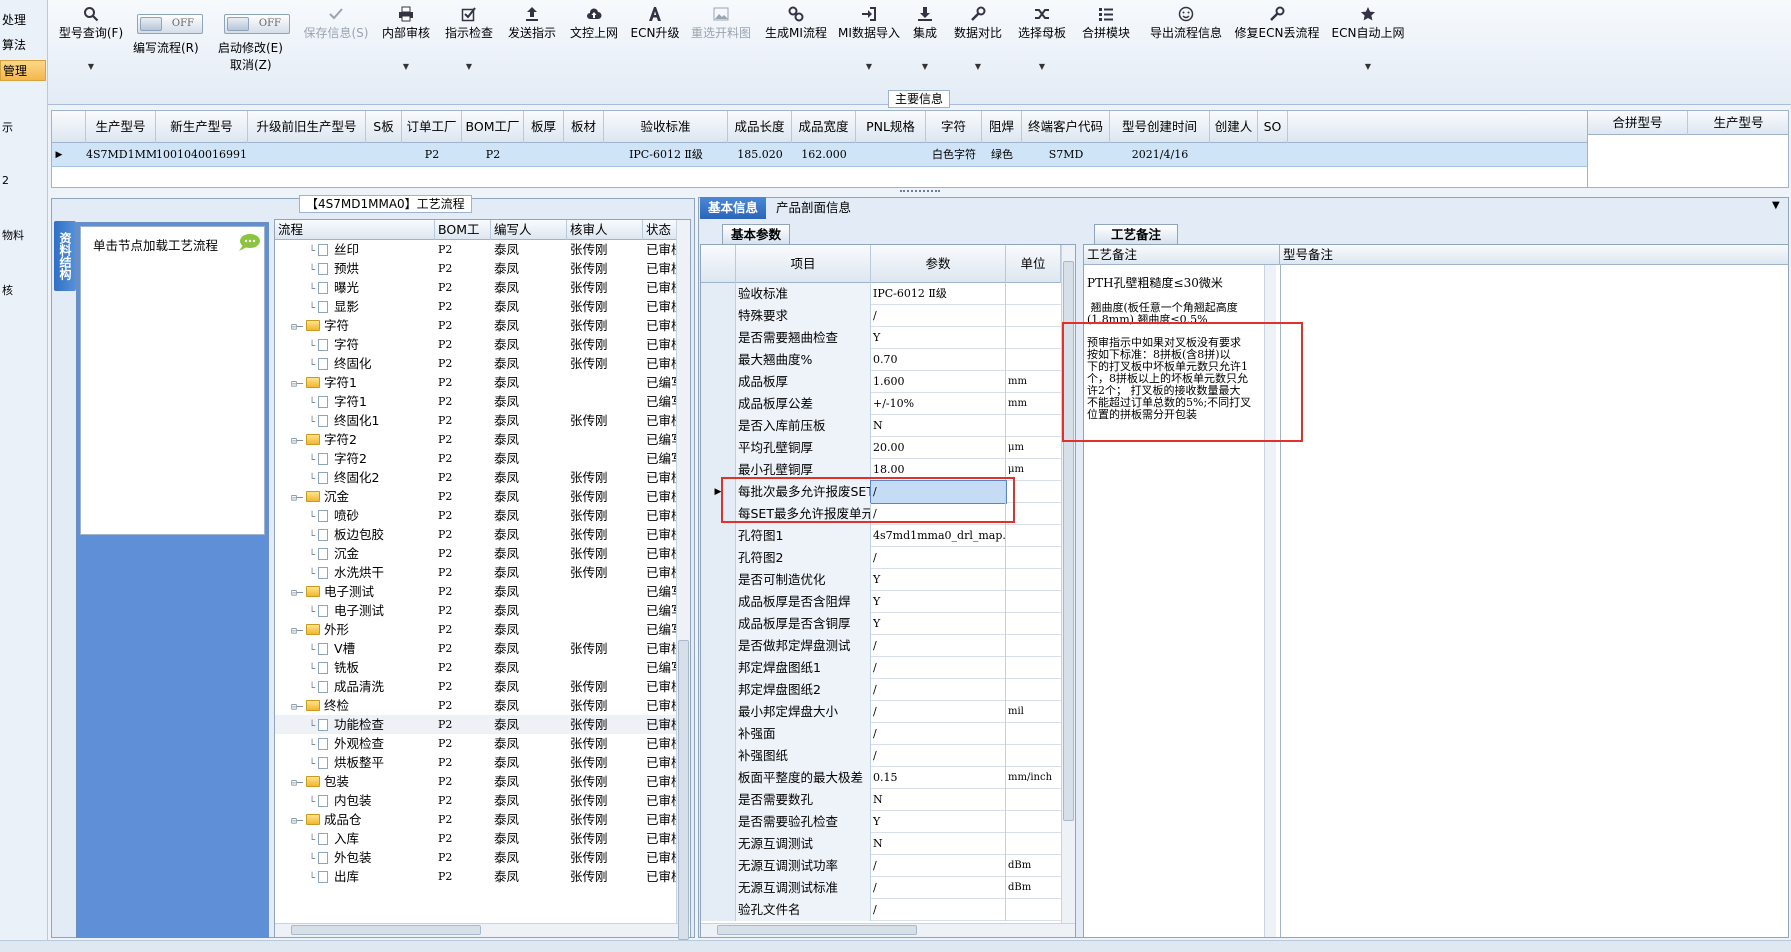 This screenshot has height=952, width=1791. Describe the element at coordinates (888, 930) in the screenshot. I see `params-horizontal-scrollbar` at that location.